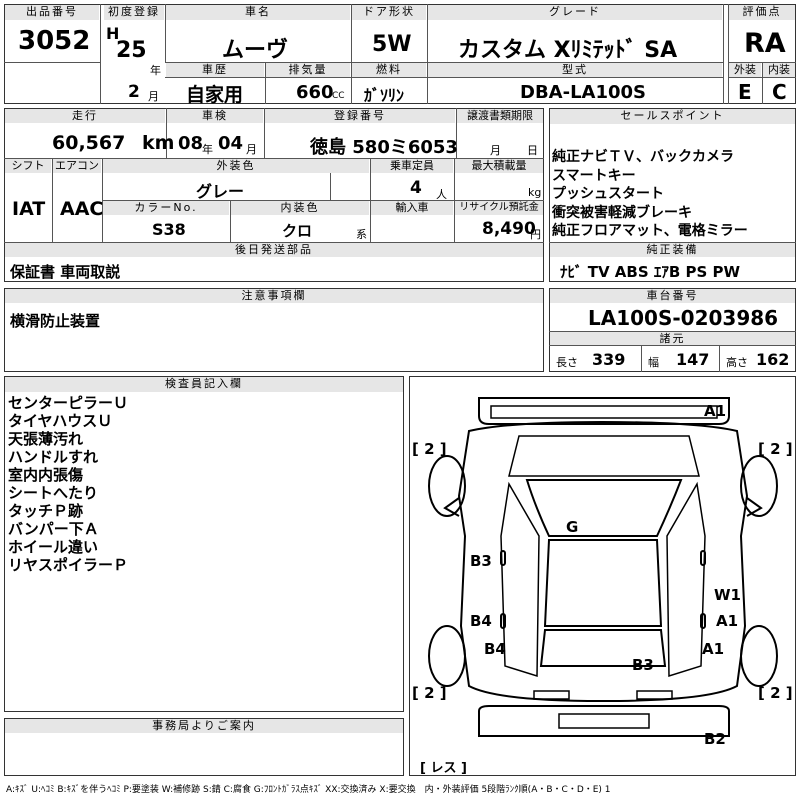 This screenshot has height=800, width=800. Describe the element at coordinates (158, 143) in the screenshot. I see `mileage-unit: km` at that location.